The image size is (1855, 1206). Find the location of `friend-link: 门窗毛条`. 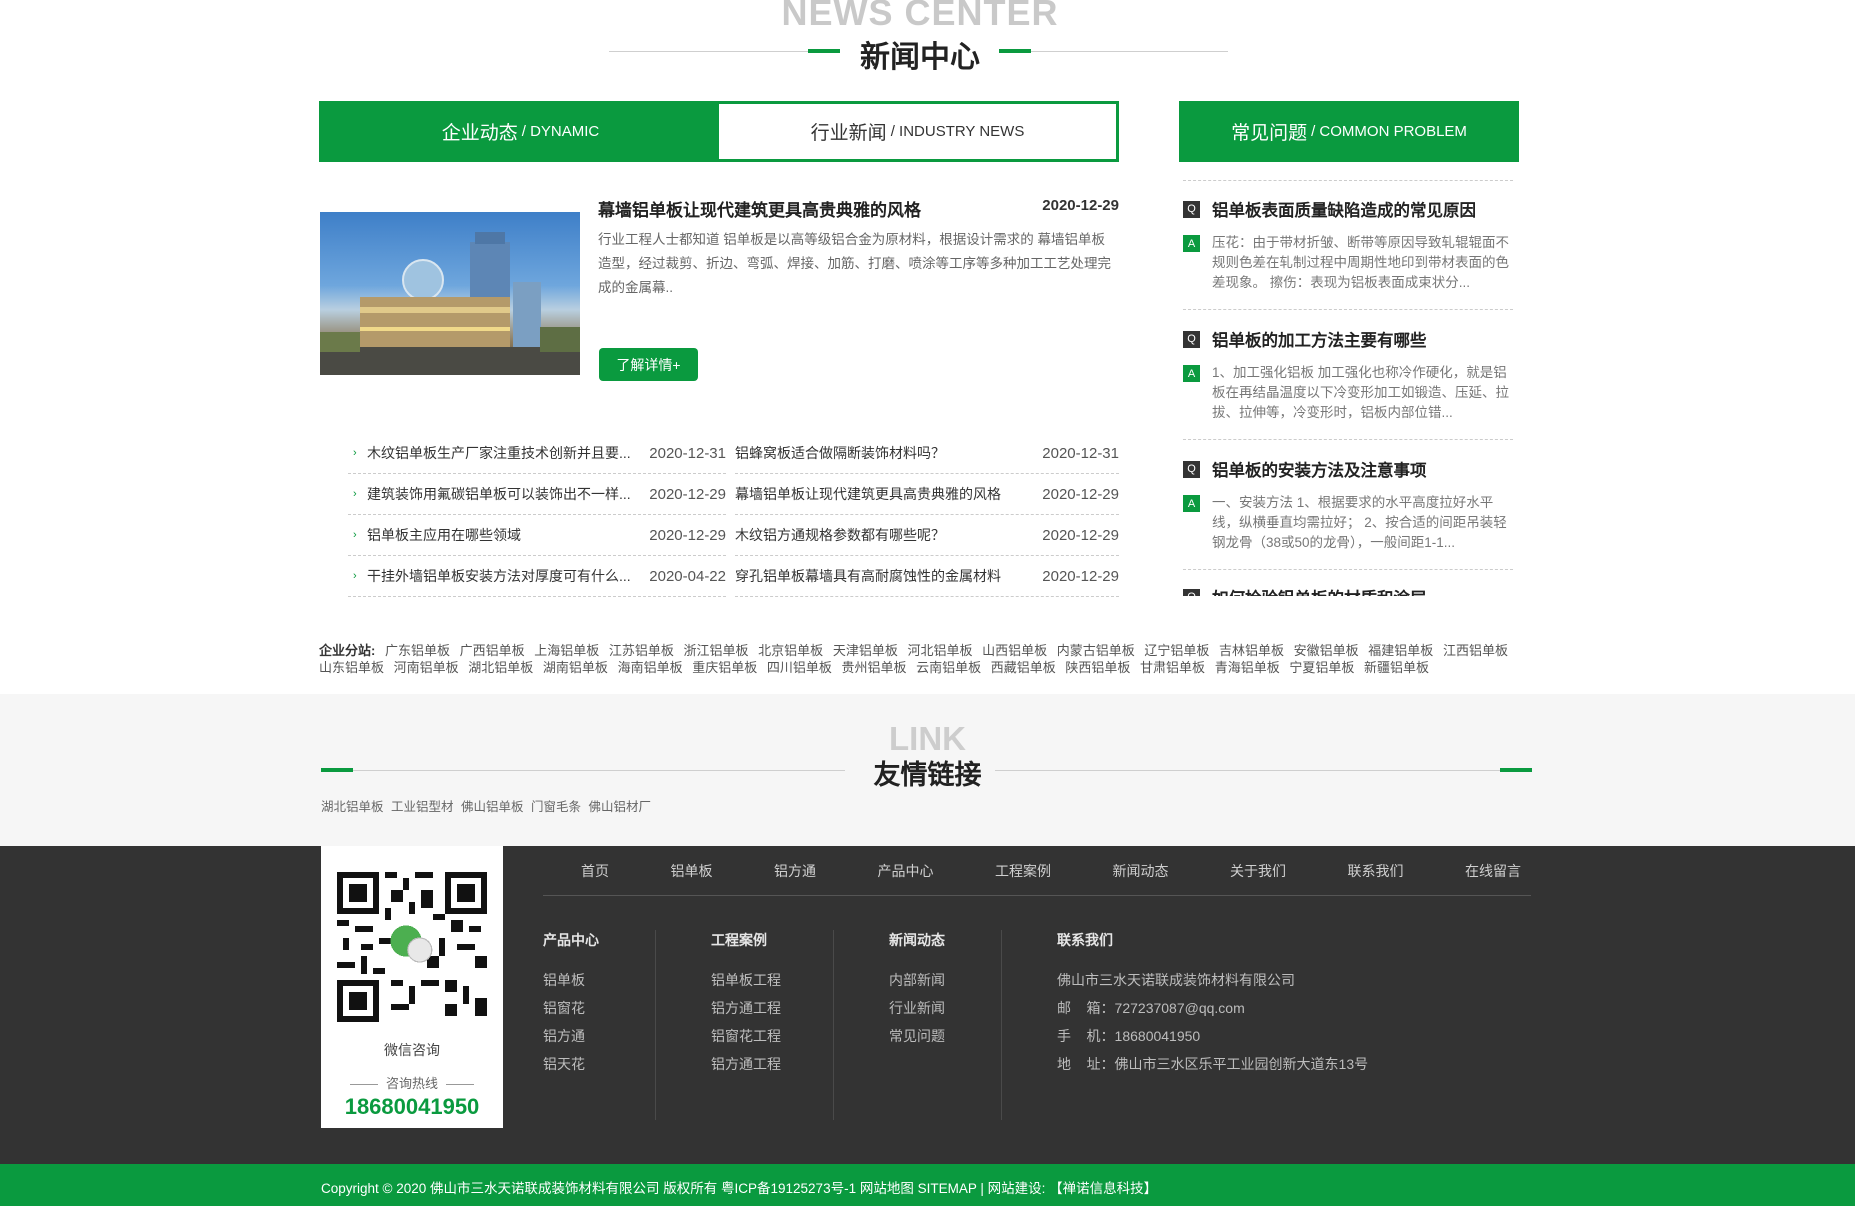

friend-link: 门窗毛条 is located at coordinates (556, 807).